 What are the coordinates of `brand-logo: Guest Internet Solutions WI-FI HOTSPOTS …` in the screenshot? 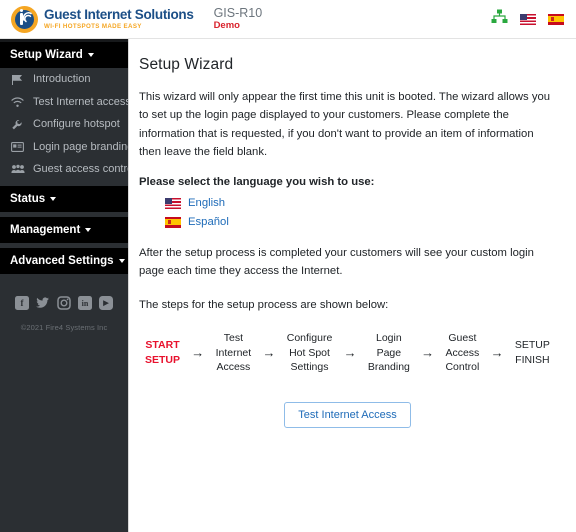 It's located at (102, 19).